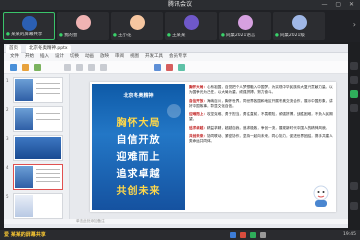 The width and height of the screenshot is (360, 240). What do you see at coordinates (181, 67) in the screenshot?
I see `textbox-icon` at bounding box center [181, 67].